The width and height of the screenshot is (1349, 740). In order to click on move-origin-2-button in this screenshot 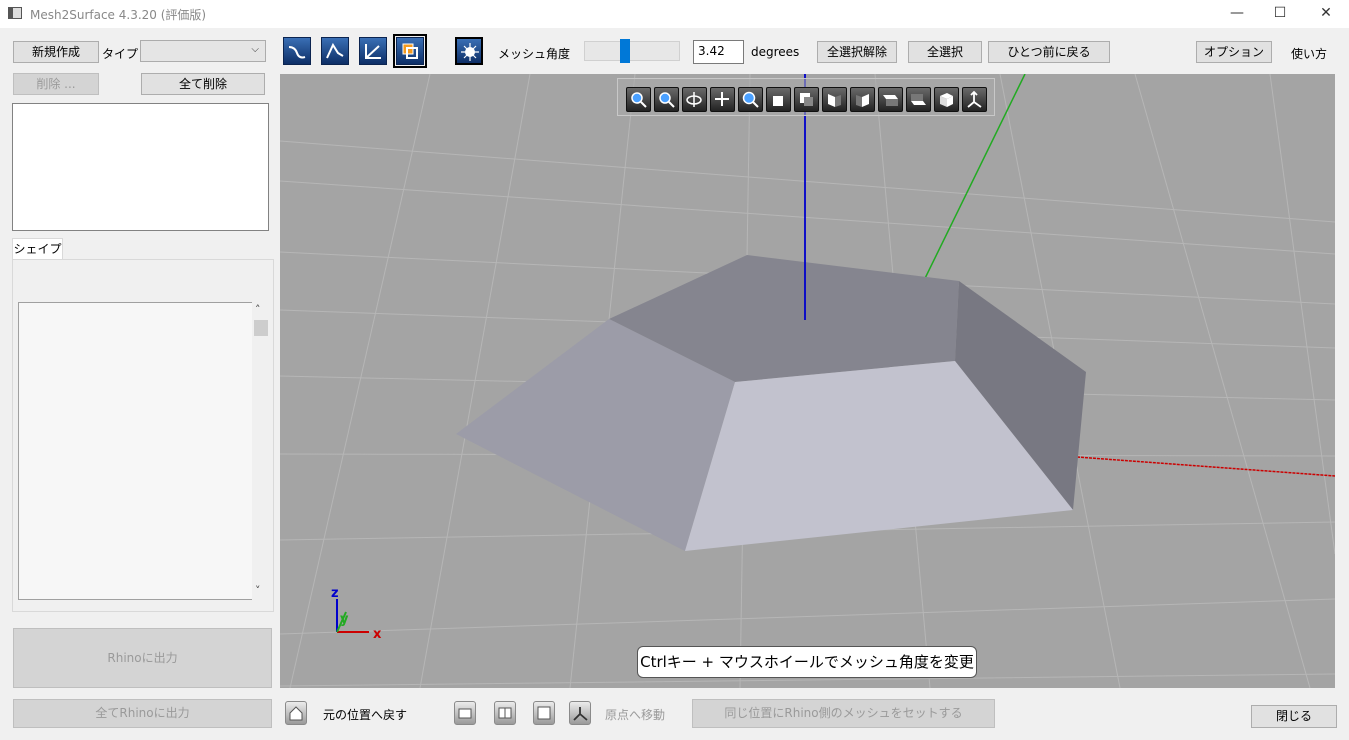, I will do `click(505, 713)`.